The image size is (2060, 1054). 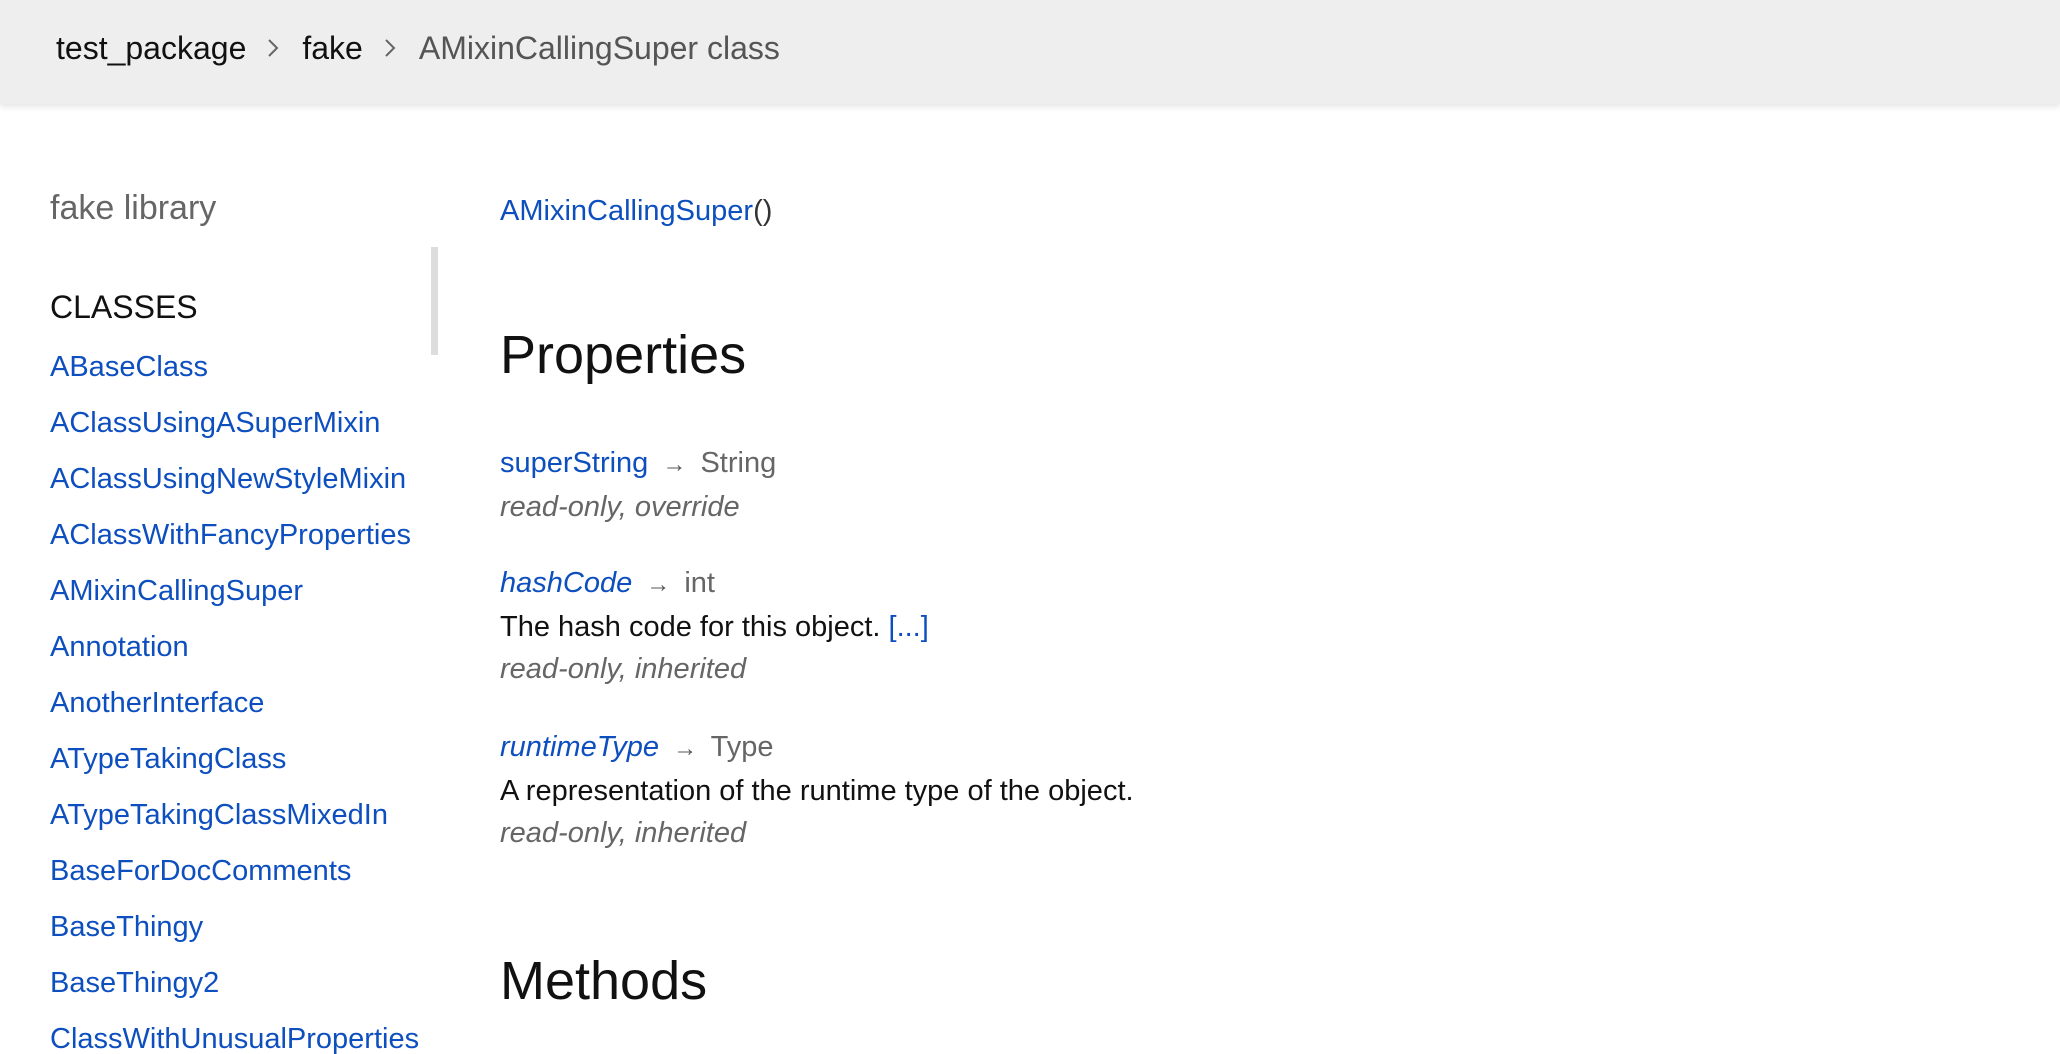 What do you see at coordinates (604, 981) in the screenshot?
I see `methods-heading: Methods` at bounding box center [604, 981].